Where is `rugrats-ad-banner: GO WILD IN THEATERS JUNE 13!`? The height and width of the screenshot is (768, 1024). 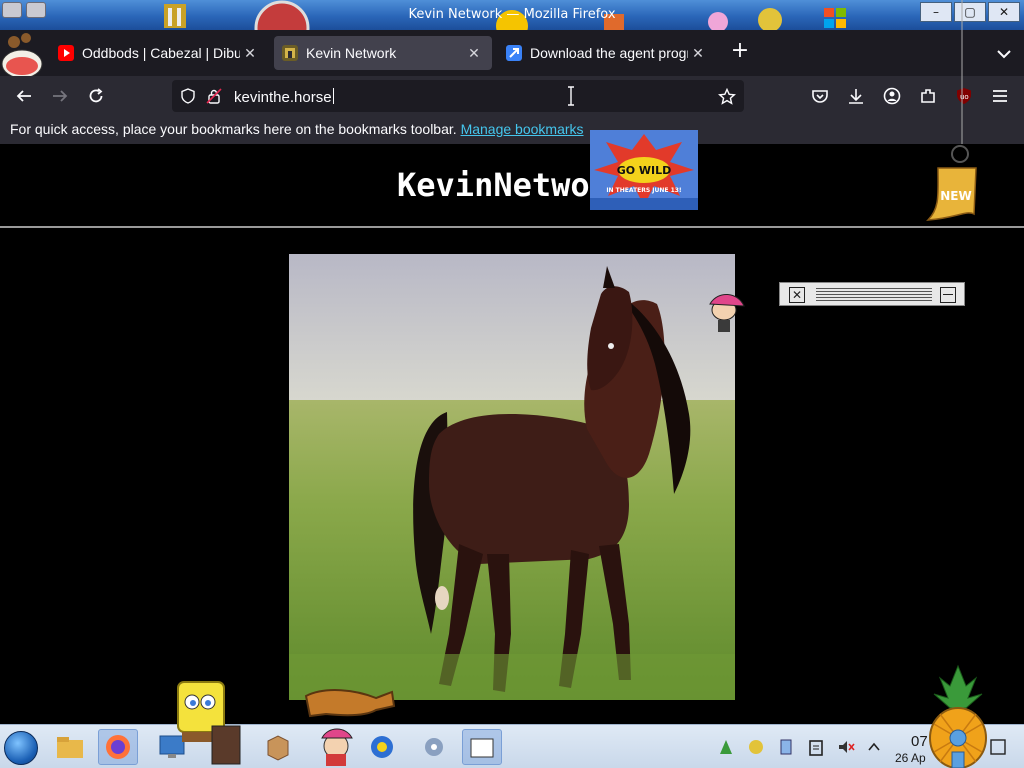
rugrats-ad-banner: GO WILD IN THEATERS JUNE 13! is located at coordinates (644, 170).